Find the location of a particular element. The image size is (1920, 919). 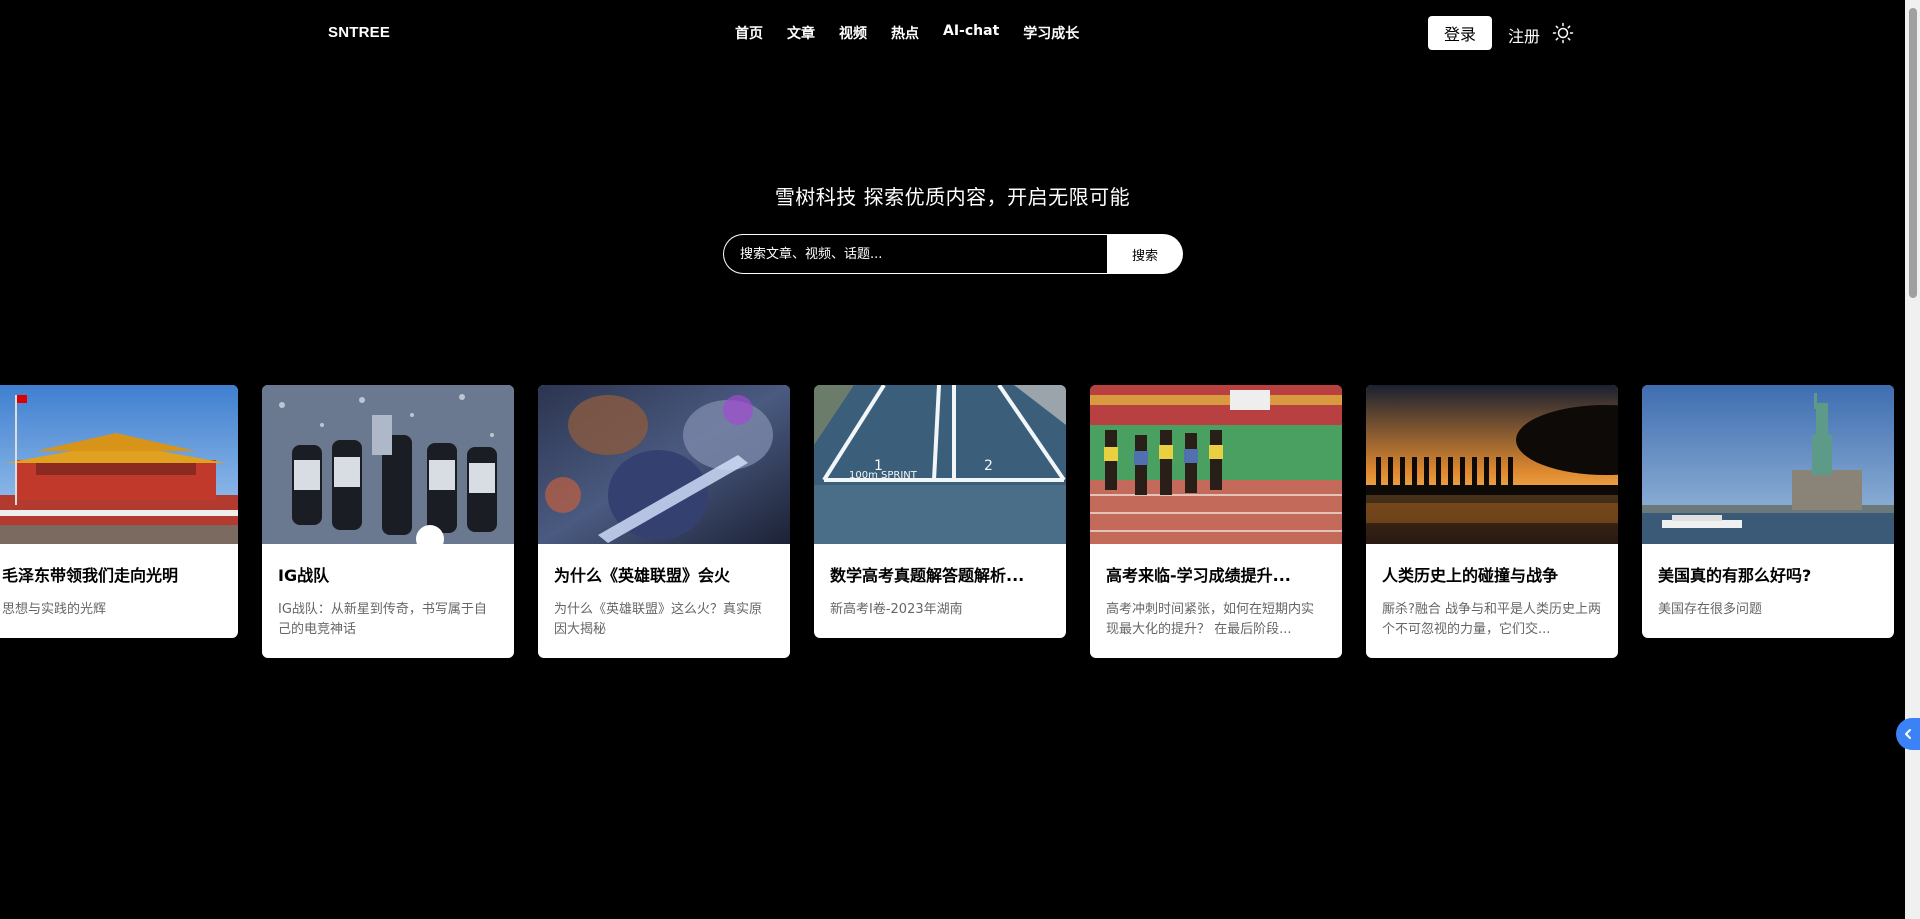

nav-home: 首页 is located at coordinates (749, 33).